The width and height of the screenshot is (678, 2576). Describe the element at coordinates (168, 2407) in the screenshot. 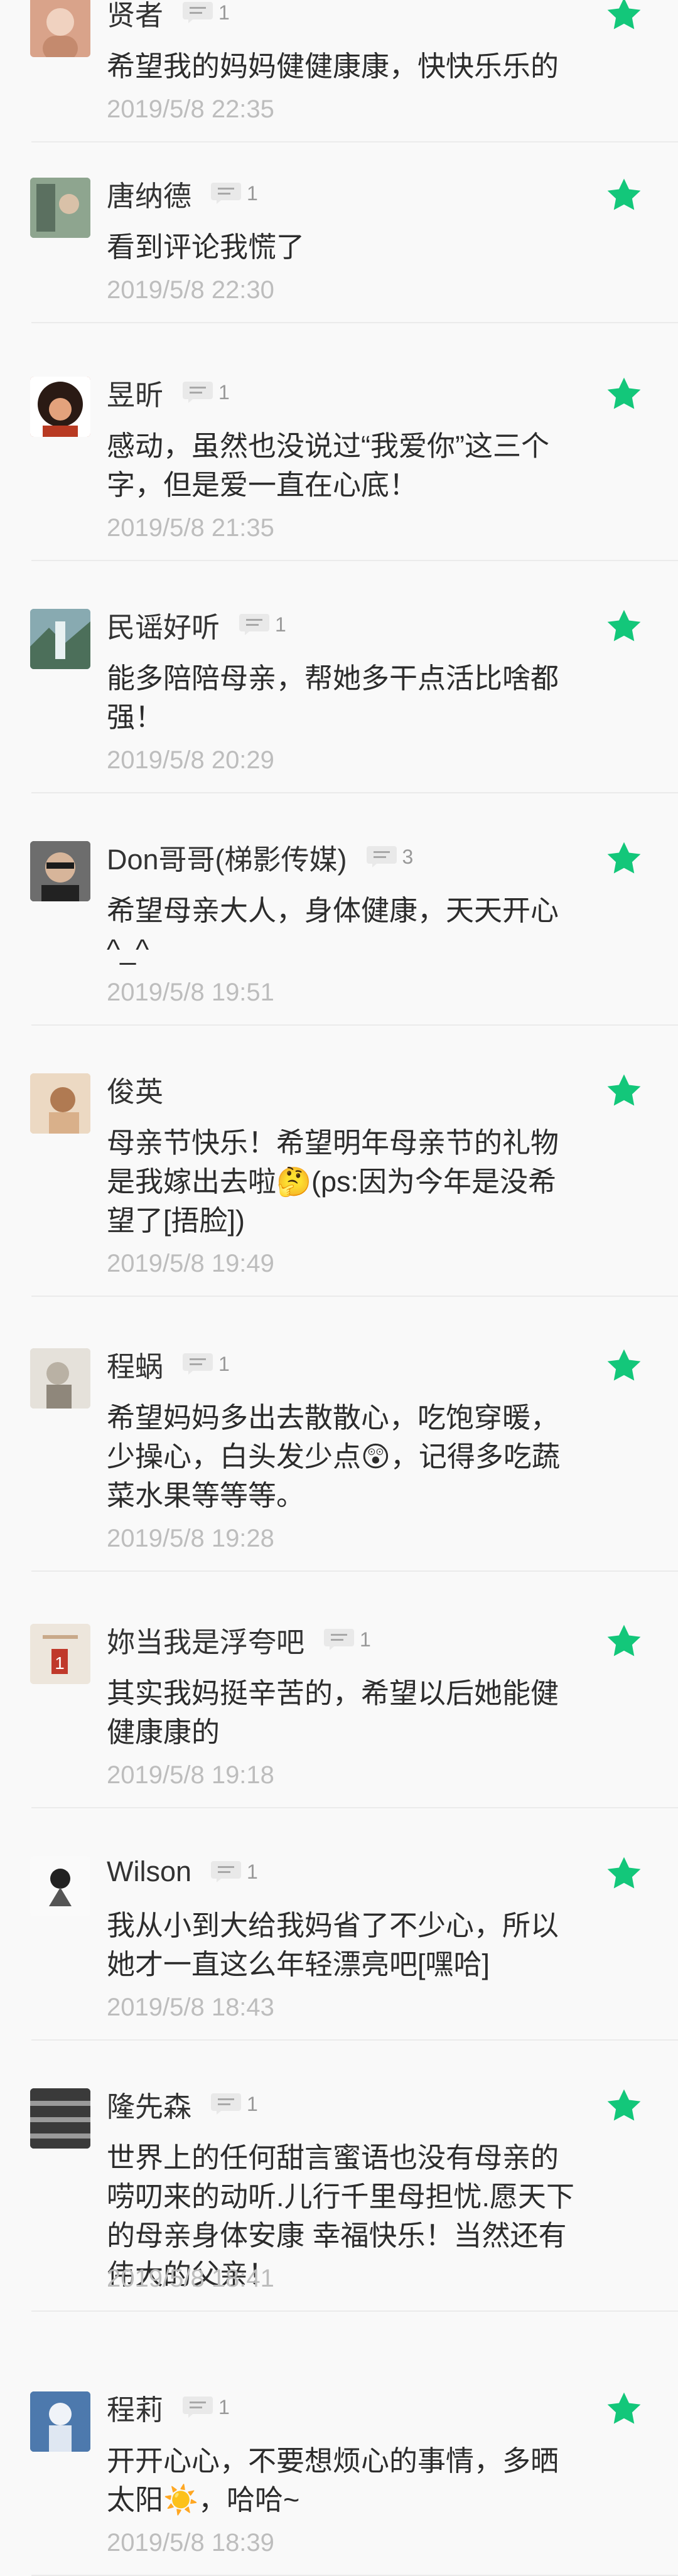

I see `comment-header: 程莉 1` at that location.